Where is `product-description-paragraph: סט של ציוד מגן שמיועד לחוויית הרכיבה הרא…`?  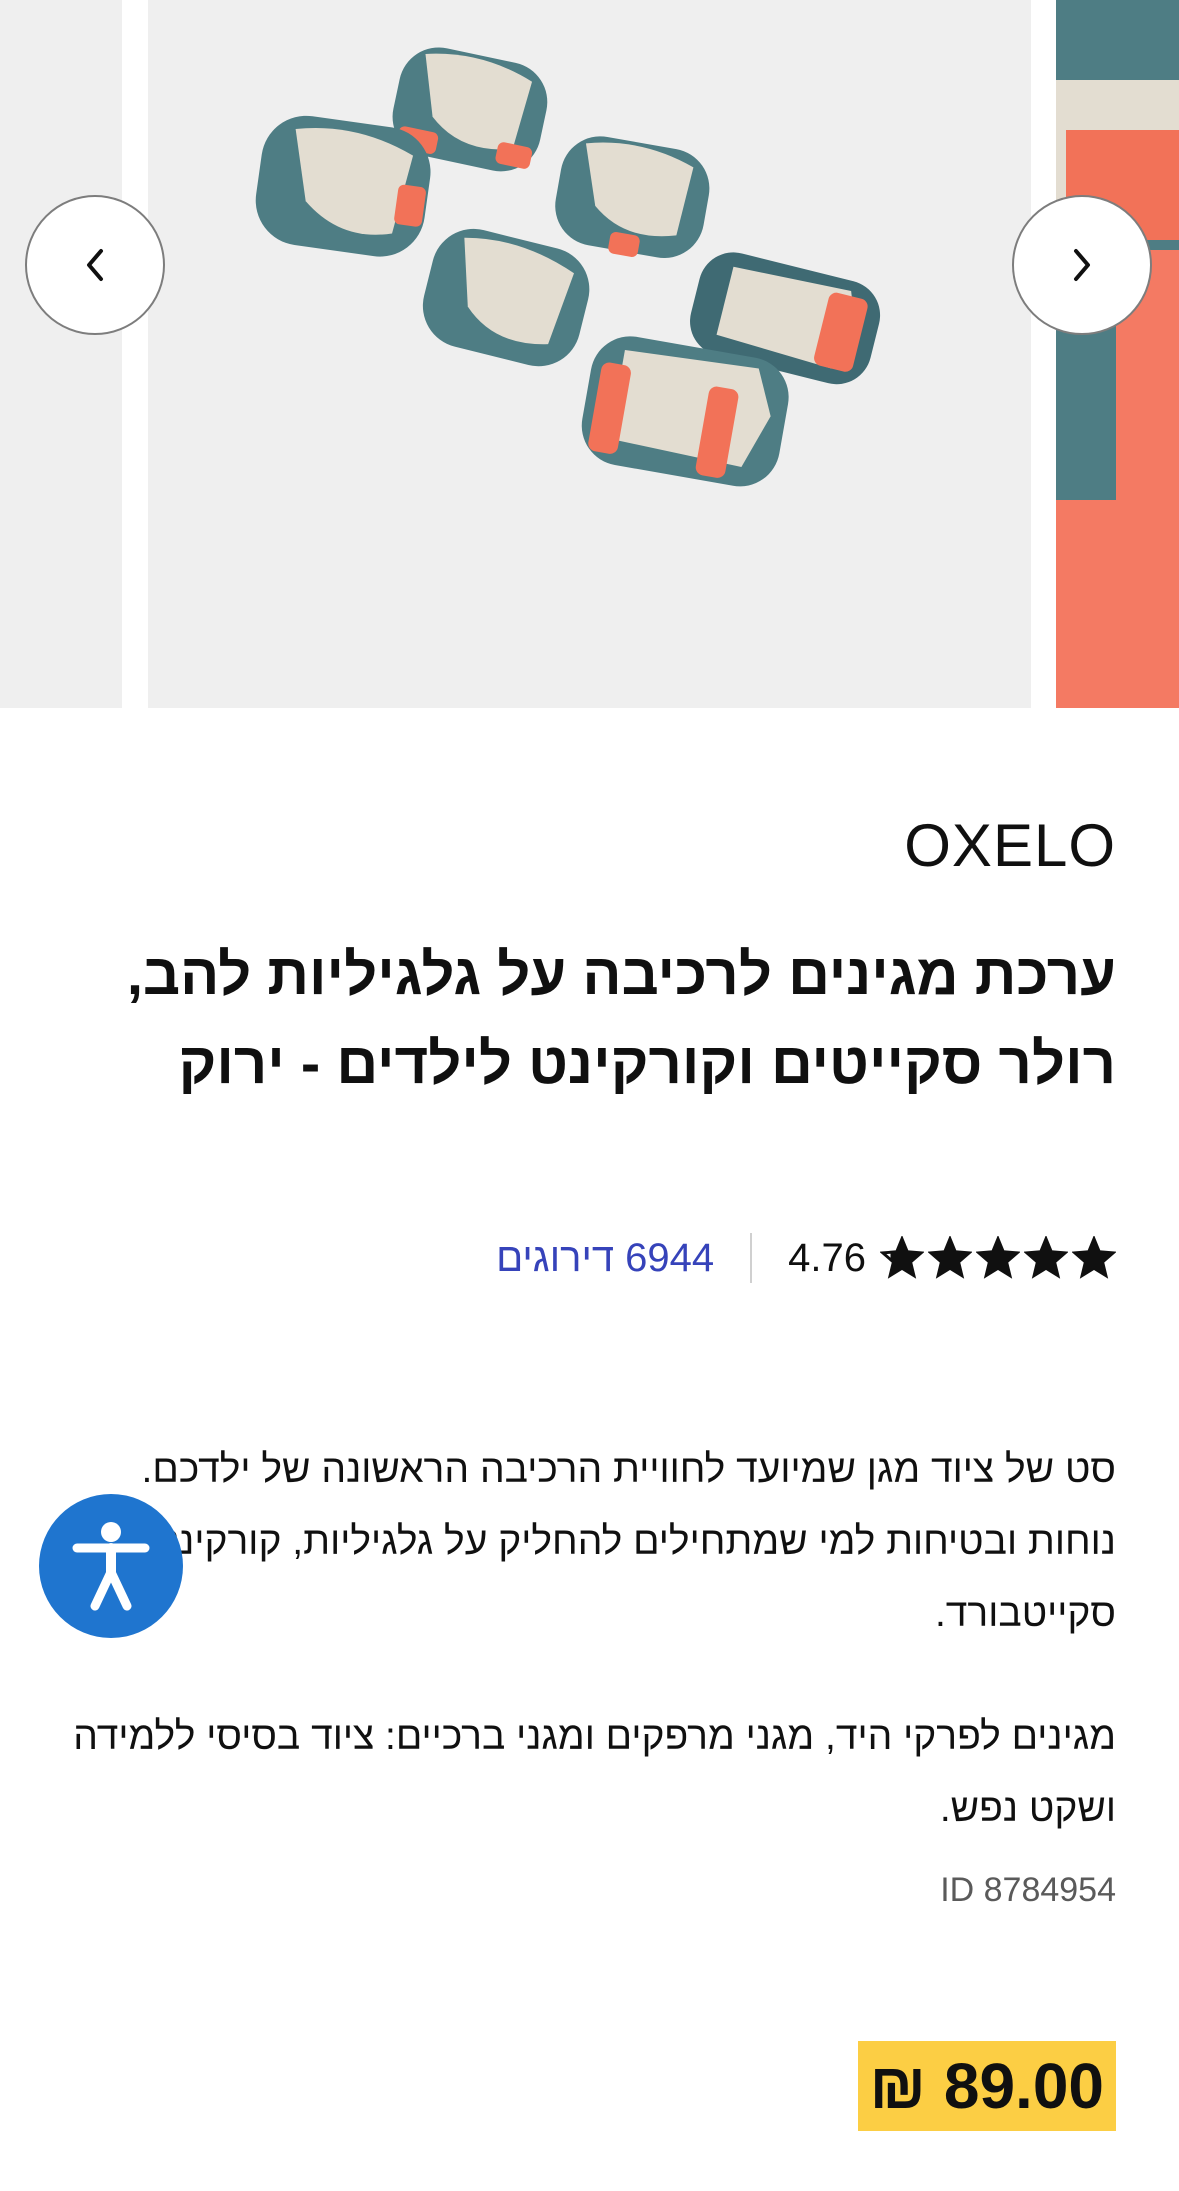 product-description-paragraph: סט של ציוד מגן שמיועד לחוויית הרכיבה הרא… is located at coordinates (612, 1541).